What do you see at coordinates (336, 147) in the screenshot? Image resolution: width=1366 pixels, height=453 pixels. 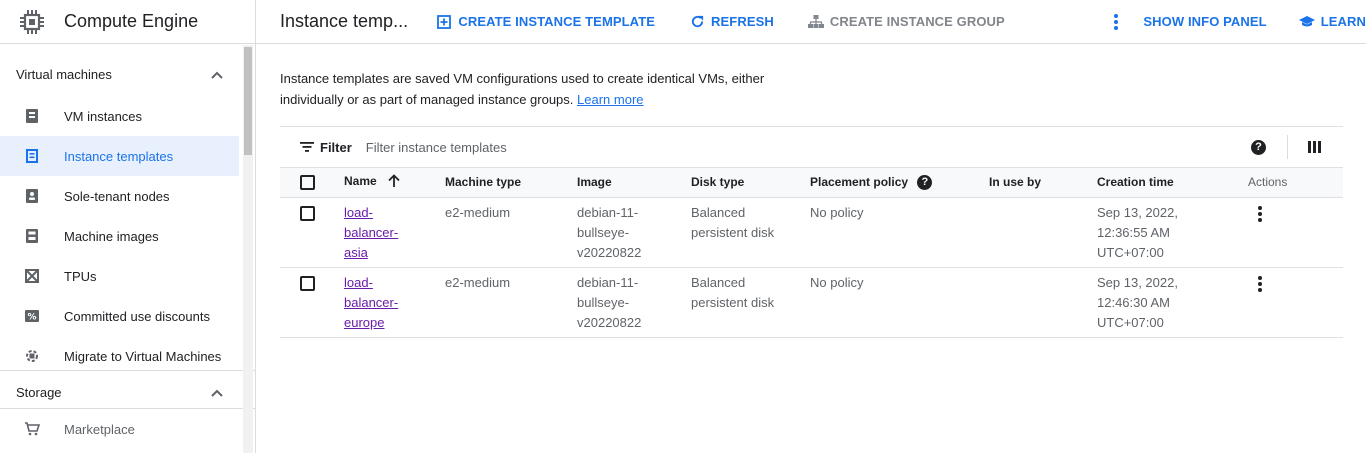 I see `filter-label: Filter` at bounding box center [336, 147].